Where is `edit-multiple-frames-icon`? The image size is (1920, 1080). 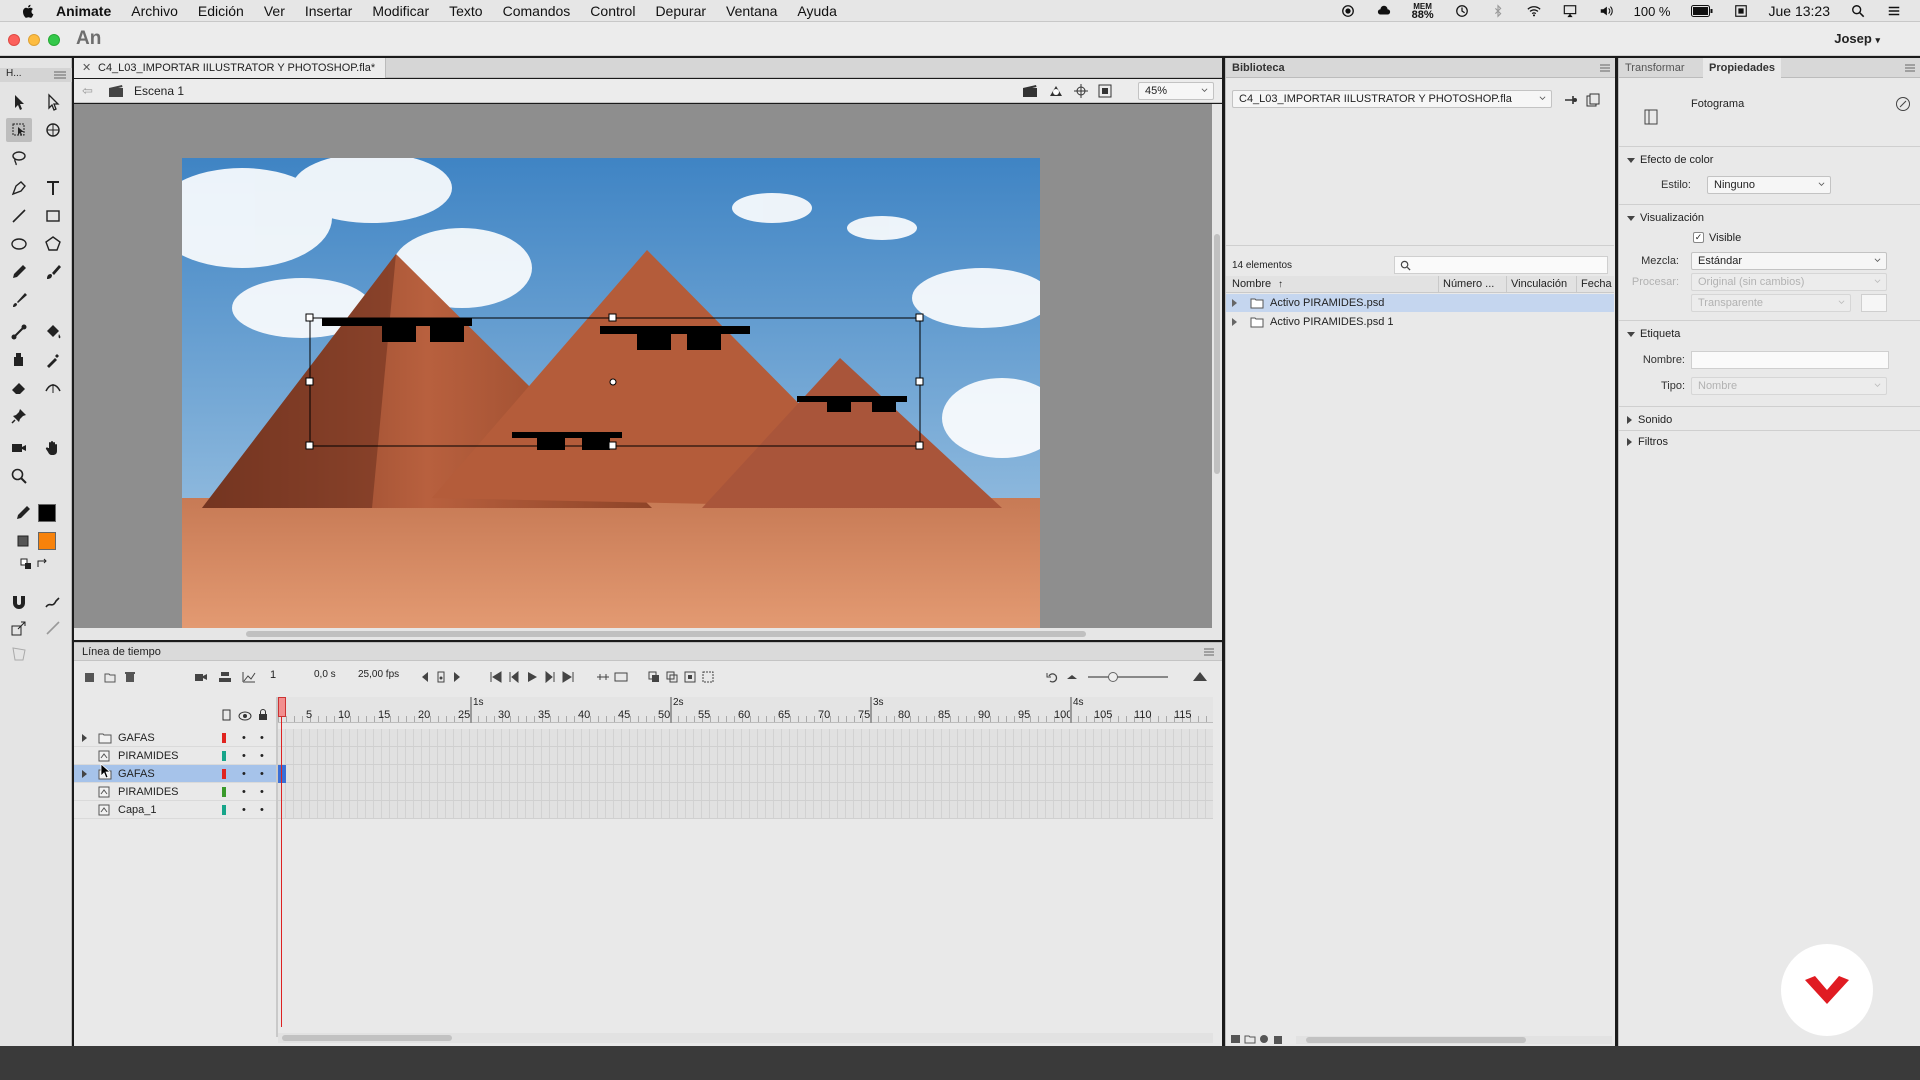
edit-multiple-frames-icon is located at coordinates (690, 677).